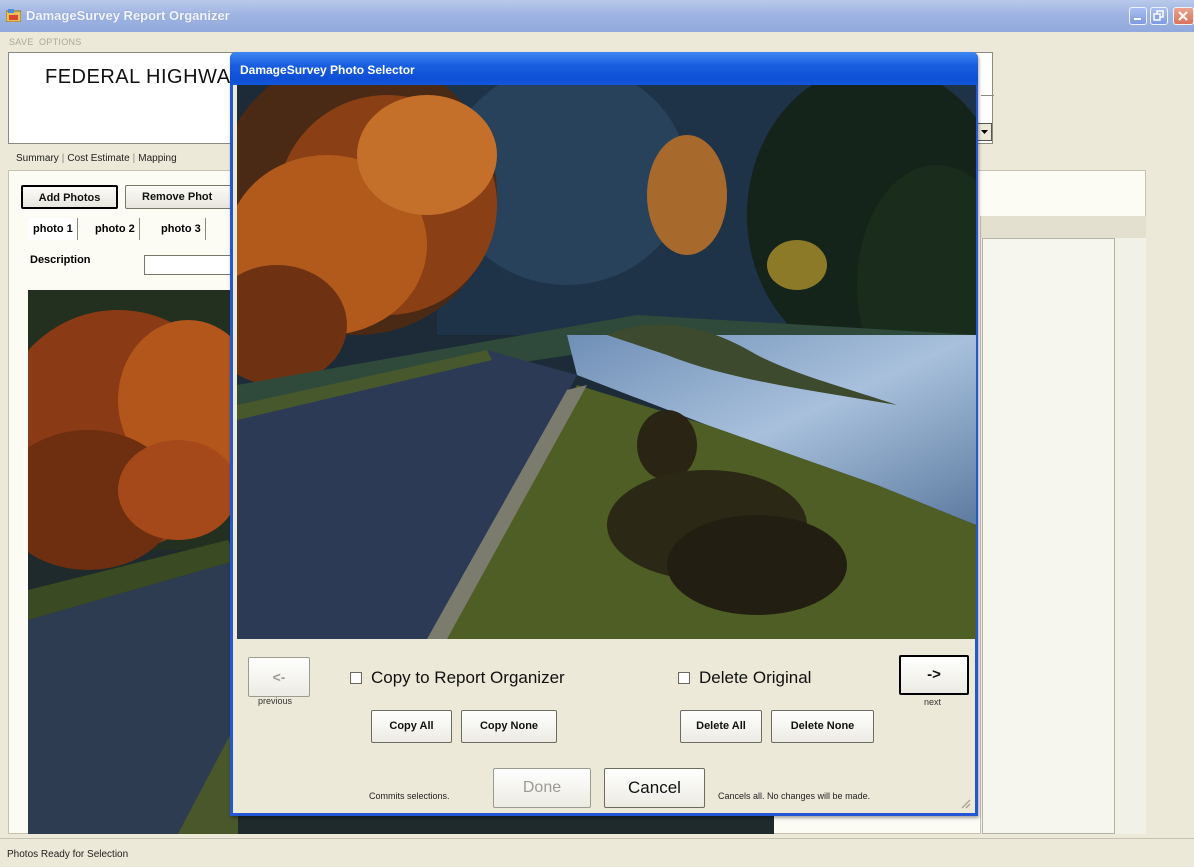 This screenshot has width=1194, height=867. Describe the element at coordinates (53, 229) in the screenshot. I see `tab-photo-1: photo 1` at that location.